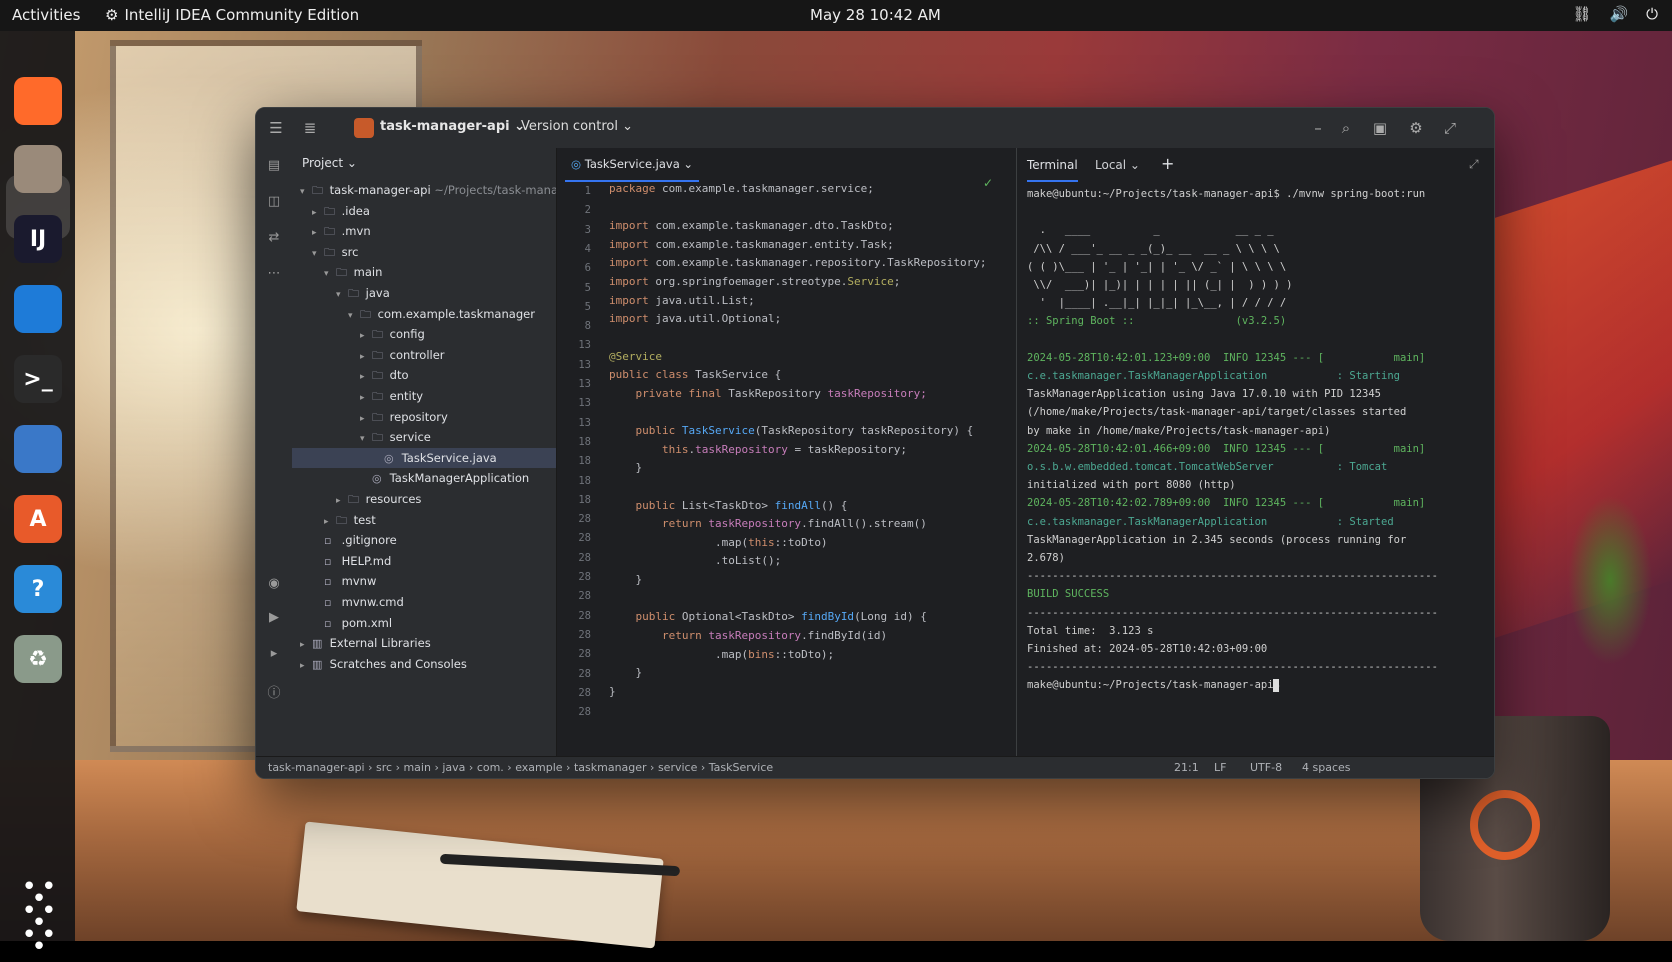 The width and height of the screenshot is (1672, 962). I want to click on tree-item: ▾ 🗀 main, so click(424, 272).